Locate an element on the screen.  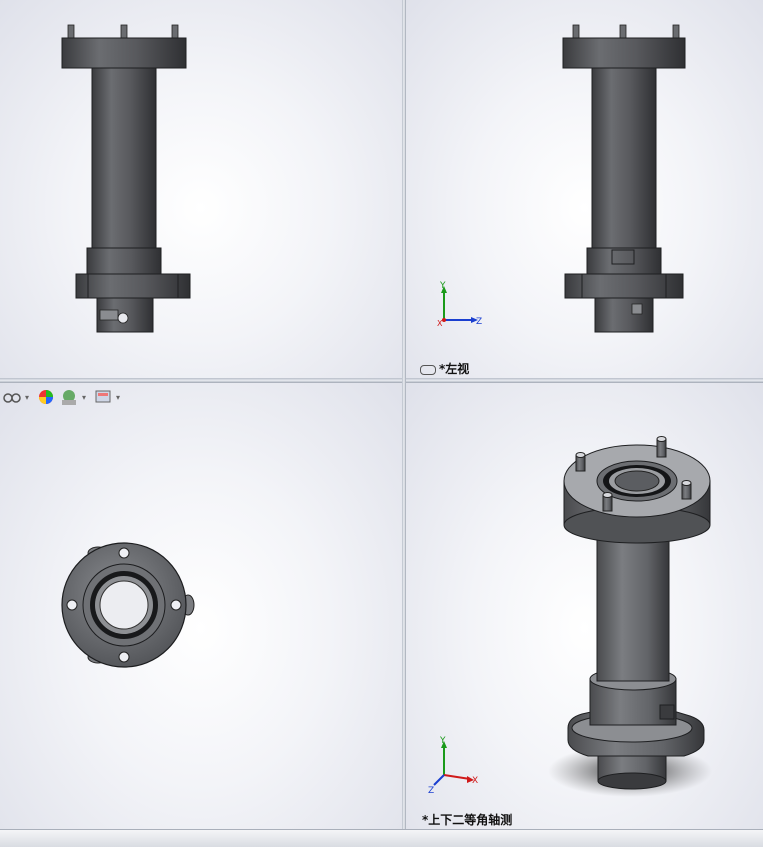
viewport-label-dimetric: *上下二等角轴测 is located at coordinates (467, 820).